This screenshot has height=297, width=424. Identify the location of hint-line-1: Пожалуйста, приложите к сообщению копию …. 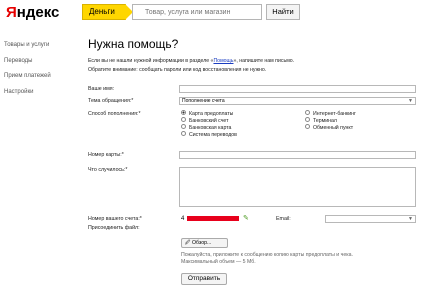
(267, 255).